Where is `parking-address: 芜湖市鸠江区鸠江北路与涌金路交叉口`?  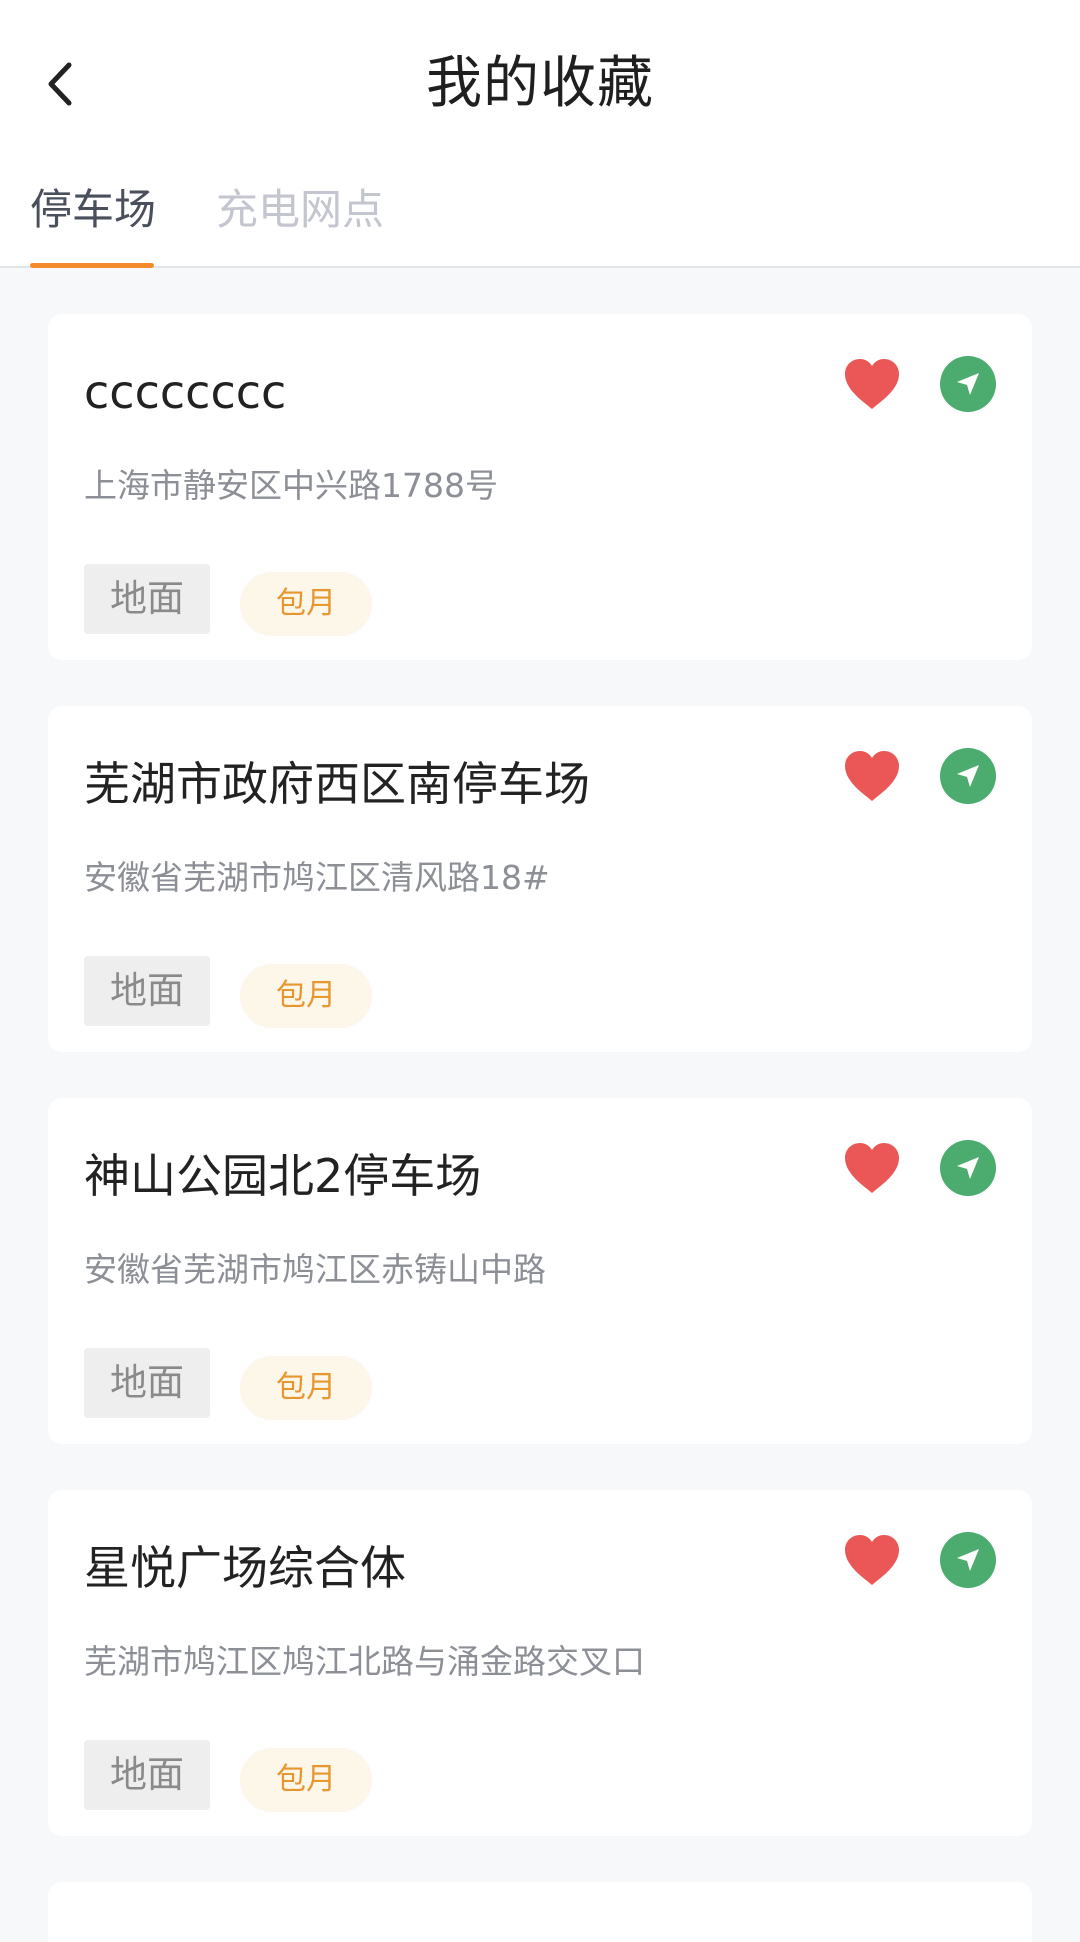
parking-address: 芜湖市鸠江区鸠江北路与涌金路交叉口 is located at coordinates (364, 1661).